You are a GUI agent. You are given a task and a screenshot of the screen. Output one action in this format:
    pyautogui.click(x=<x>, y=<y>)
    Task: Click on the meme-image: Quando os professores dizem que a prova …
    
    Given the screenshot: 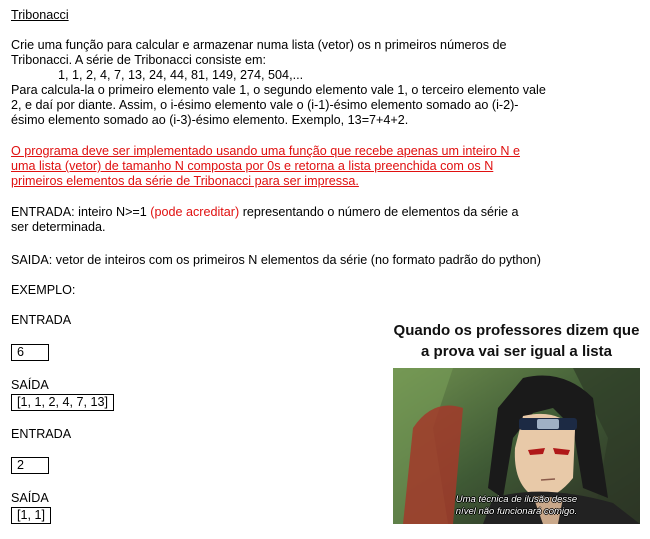 What is the action you would take?
    pyautogui.click(x=516, y=420)
    